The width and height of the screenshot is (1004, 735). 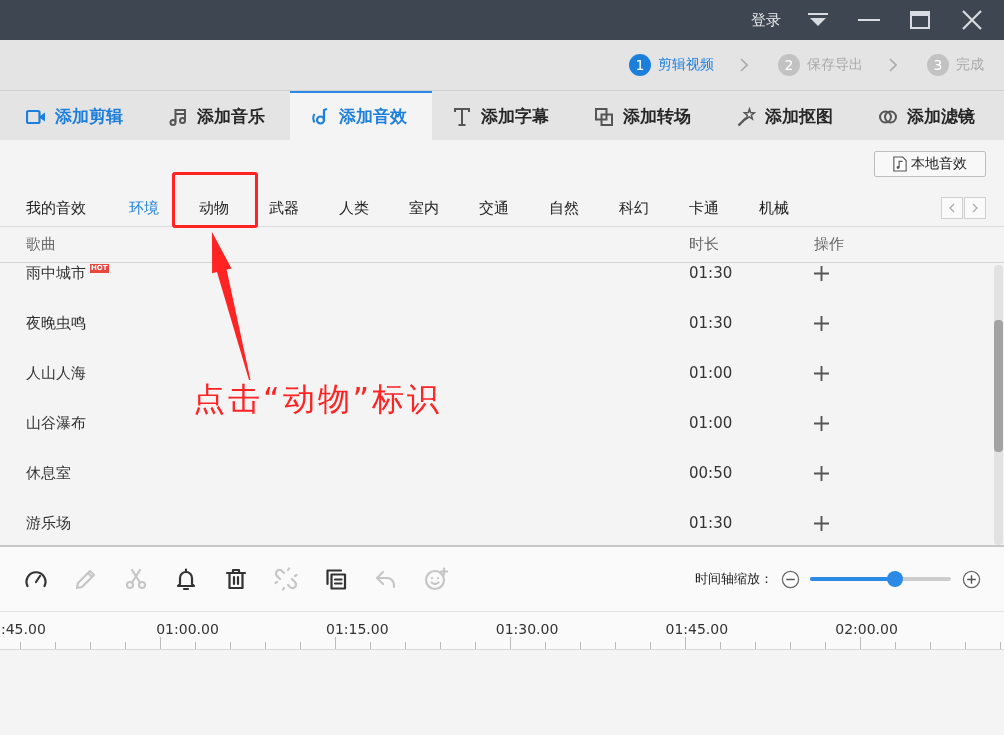 What do you see at coordinates (645, 115) in the screenshot?
I see `tab: 添加转场` at bounding box center [645, 115].